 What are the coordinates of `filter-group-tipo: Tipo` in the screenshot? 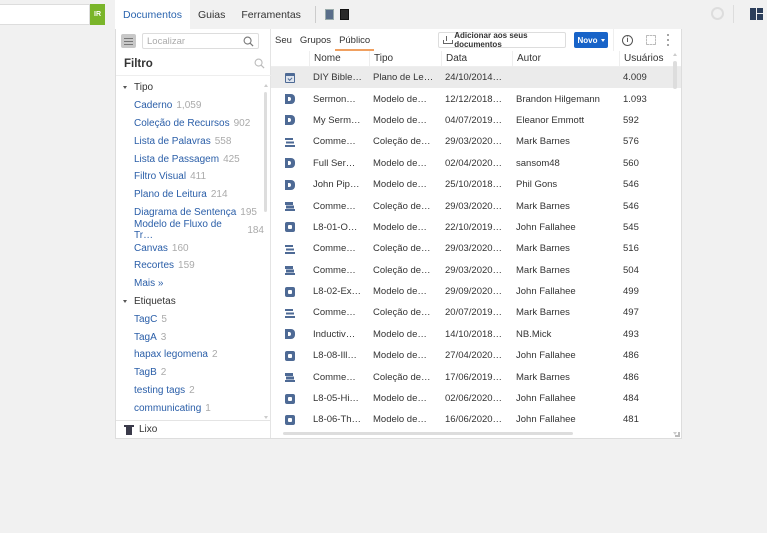 It's located at (190, 88).